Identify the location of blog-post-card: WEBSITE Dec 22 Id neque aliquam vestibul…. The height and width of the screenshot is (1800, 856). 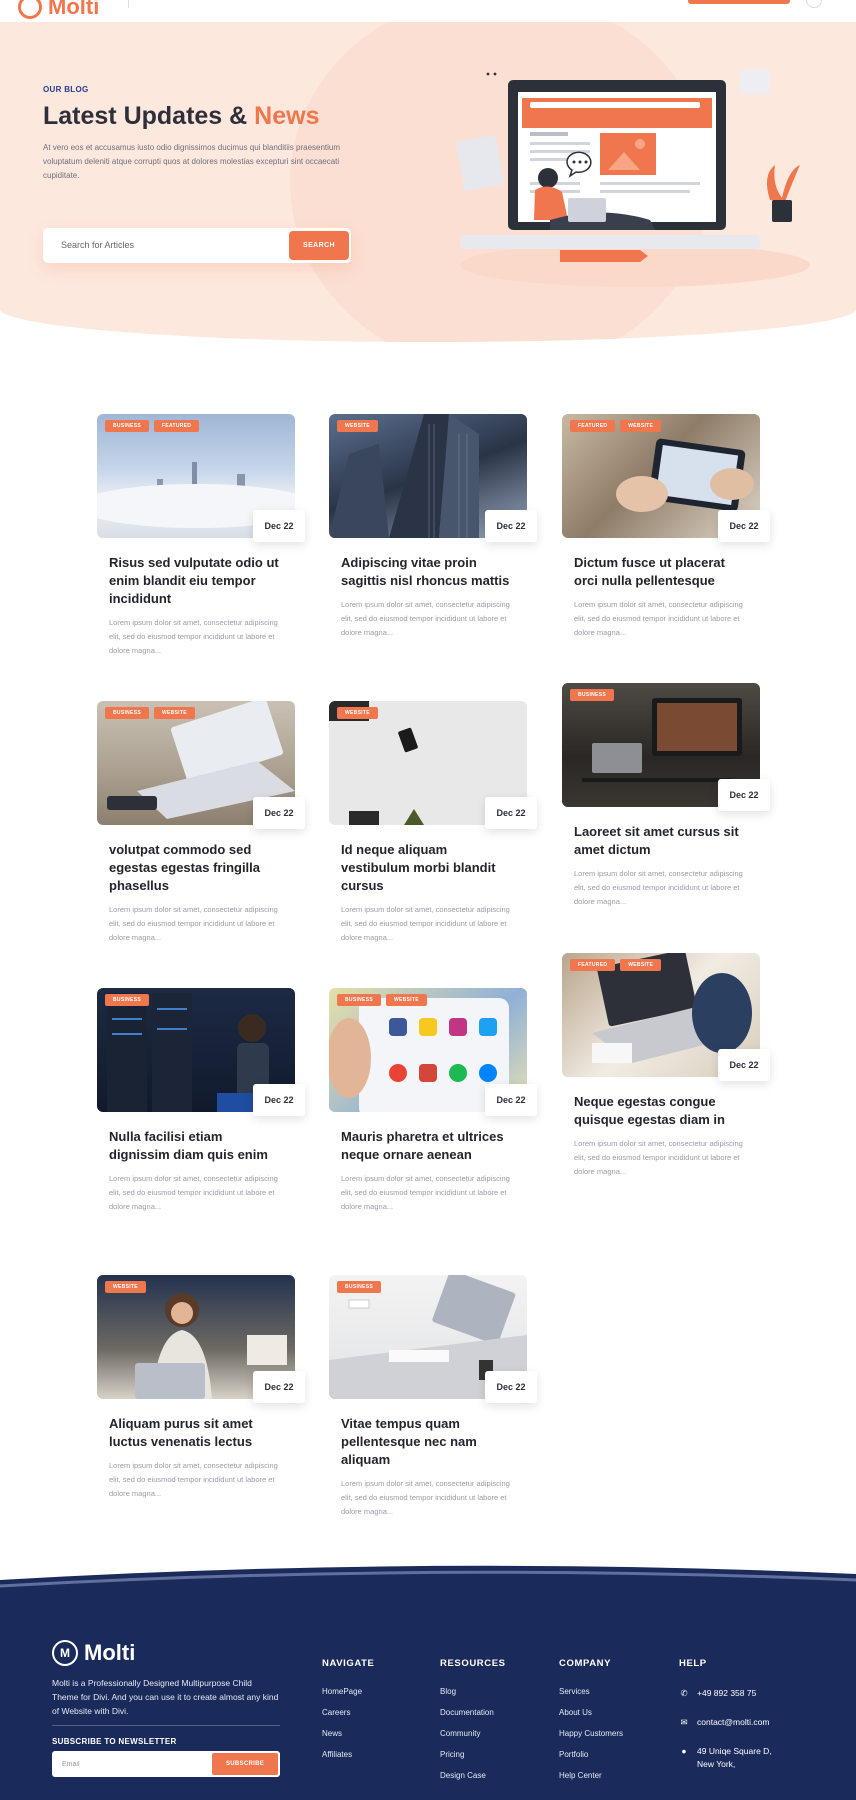
(433, 823).